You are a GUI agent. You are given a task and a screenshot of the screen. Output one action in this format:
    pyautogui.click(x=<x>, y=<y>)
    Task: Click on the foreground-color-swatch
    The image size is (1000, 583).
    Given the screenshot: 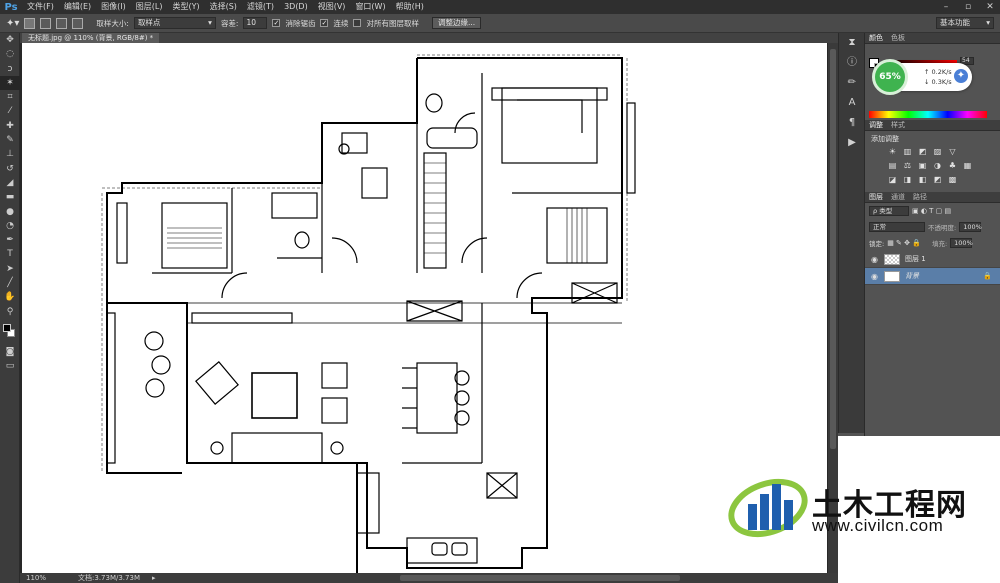 What is the action you would take?
    pyautogui.click(x=7, y=327)
    